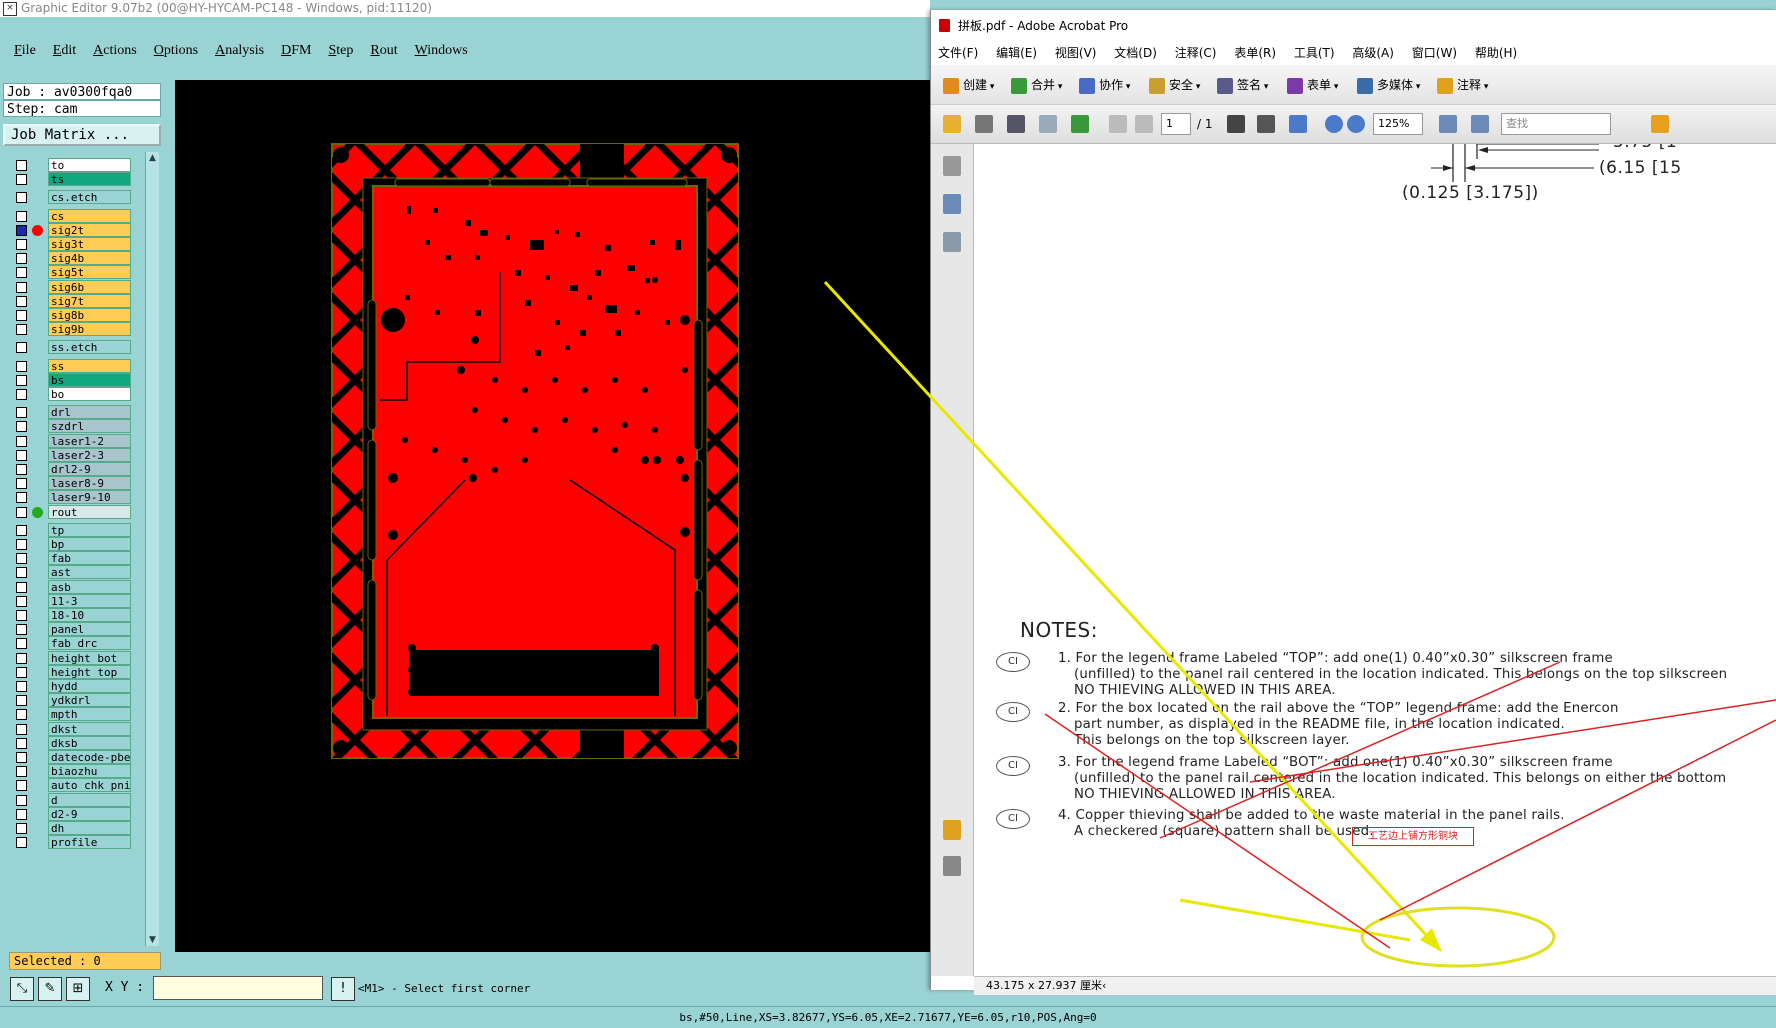 Image resolution: width=1776 pixels, height=1028 pixels. I want to click on layer-row: 18-10, so click(72, 615).